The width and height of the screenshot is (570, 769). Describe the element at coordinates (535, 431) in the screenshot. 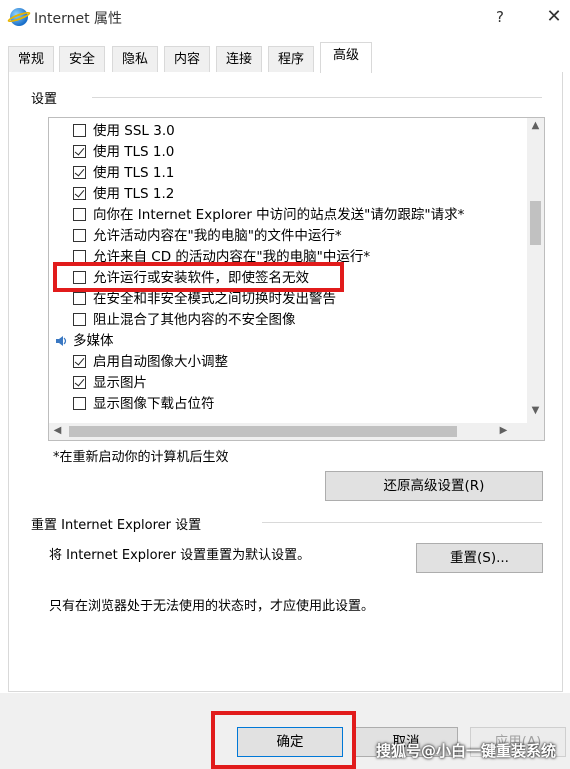

I see `scrollbar-corner` at that location.